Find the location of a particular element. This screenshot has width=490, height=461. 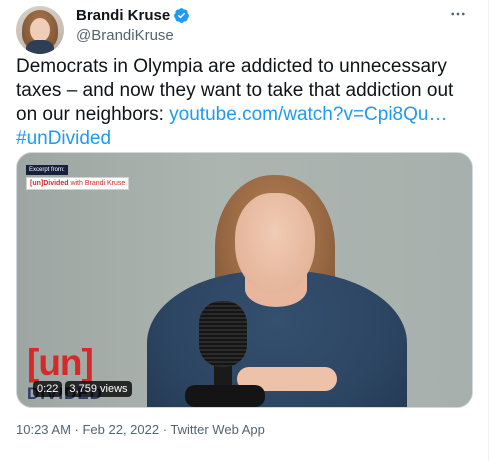

show-label: [un]Divided with Brandi Kruse is located at coordinates (78, 183).